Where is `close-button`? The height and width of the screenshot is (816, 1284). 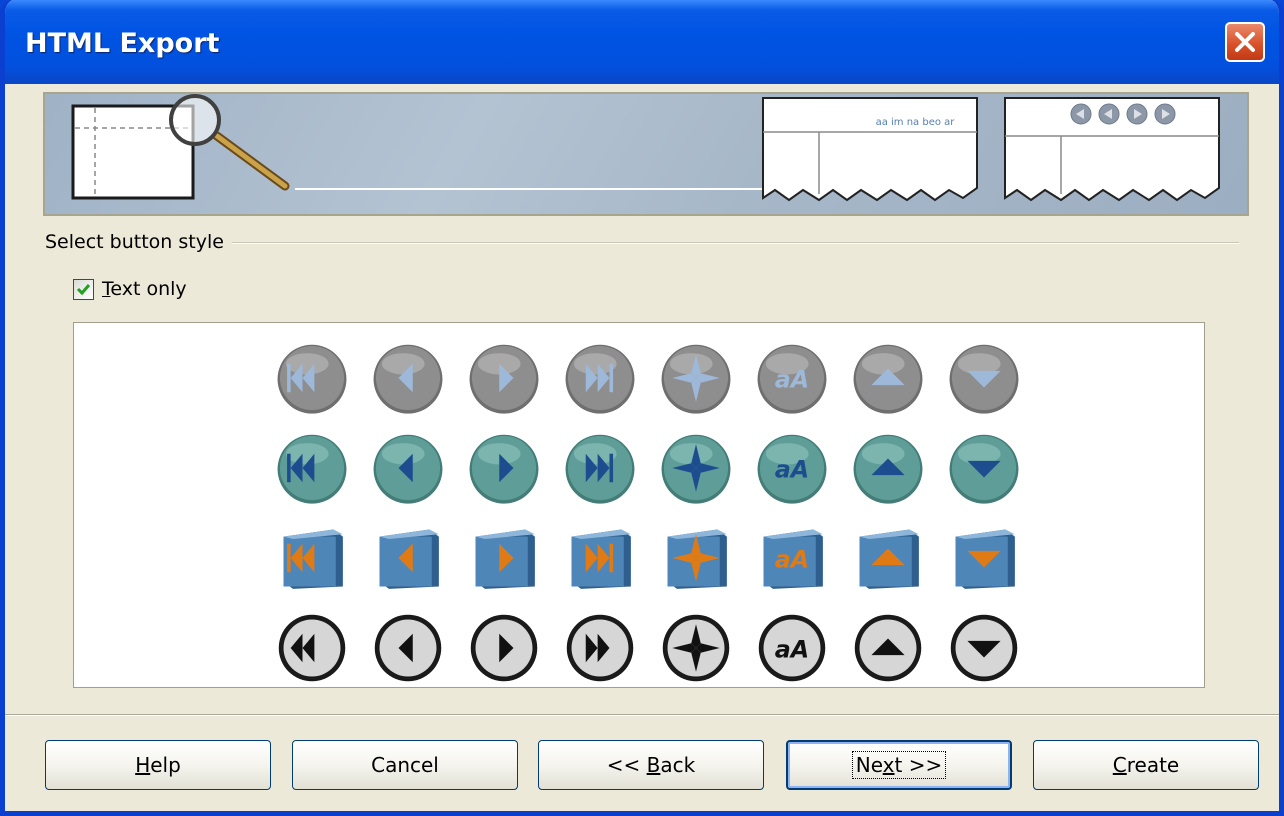 close-button is located at coordinates (1245, 42).